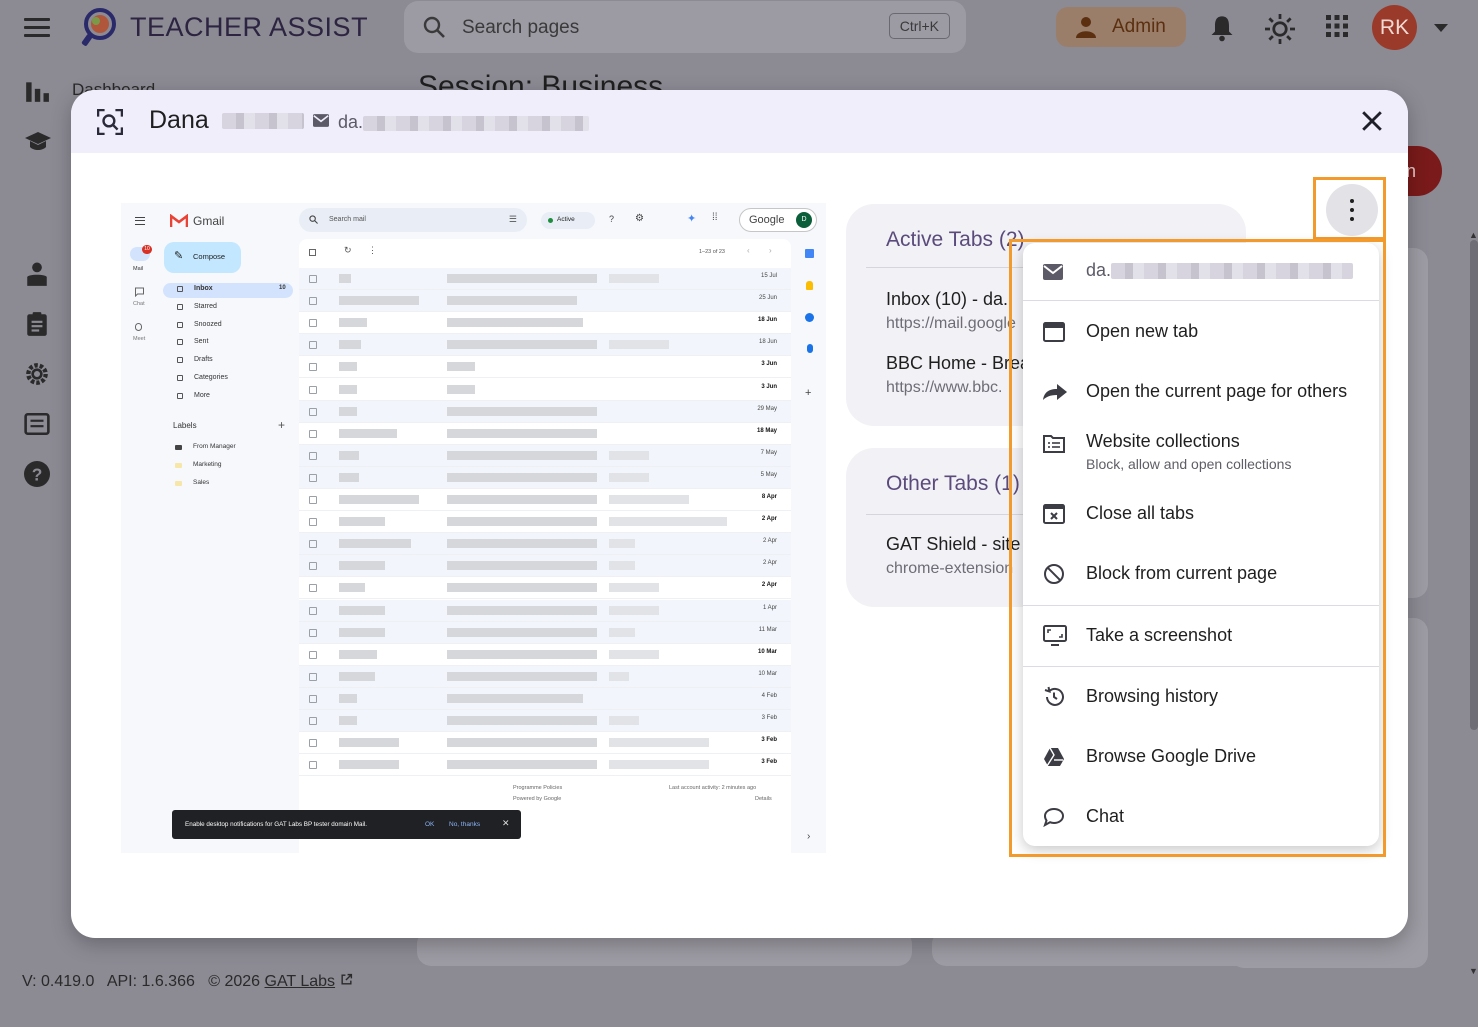 This screenshot has height=1027, width=1478. I want to click on student-email: da., so click(464, 122).